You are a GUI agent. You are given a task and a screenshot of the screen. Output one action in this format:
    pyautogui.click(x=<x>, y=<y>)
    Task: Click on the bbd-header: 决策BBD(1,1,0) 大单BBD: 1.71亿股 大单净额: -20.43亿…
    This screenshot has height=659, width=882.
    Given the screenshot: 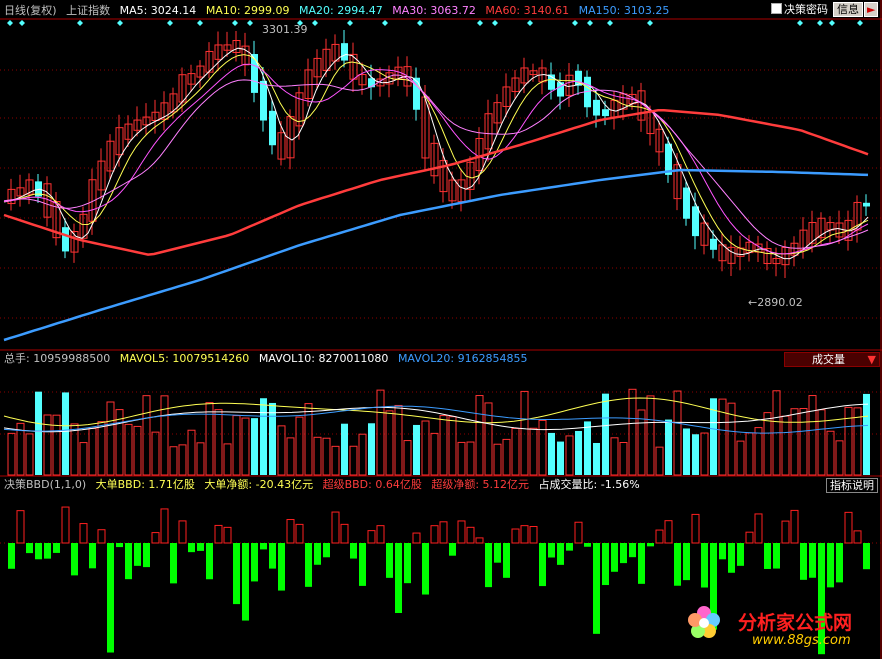 What is the action you would take?
    pyautogui.click(x=325, y=485)
    